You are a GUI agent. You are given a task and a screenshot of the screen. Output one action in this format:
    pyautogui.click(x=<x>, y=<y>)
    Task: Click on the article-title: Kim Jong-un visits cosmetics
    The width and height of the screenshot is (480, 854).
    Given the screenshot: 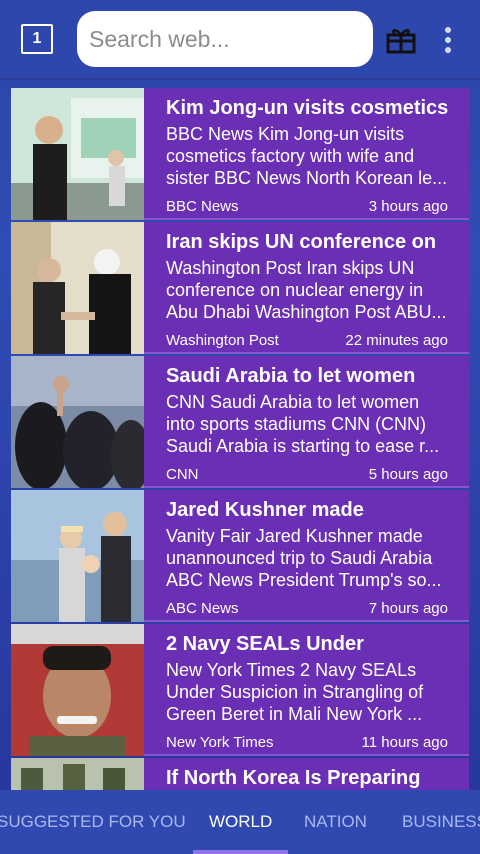 What is the action you would take?
    pyautogui.click(x=307, y=108)
    